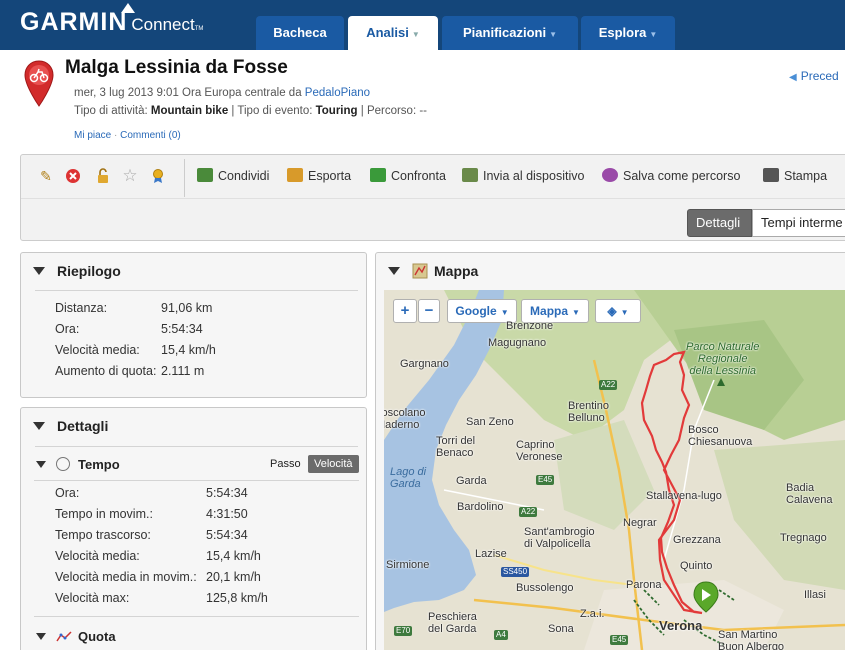  I want to click on place-label: Tregnago, so click(803, 538).